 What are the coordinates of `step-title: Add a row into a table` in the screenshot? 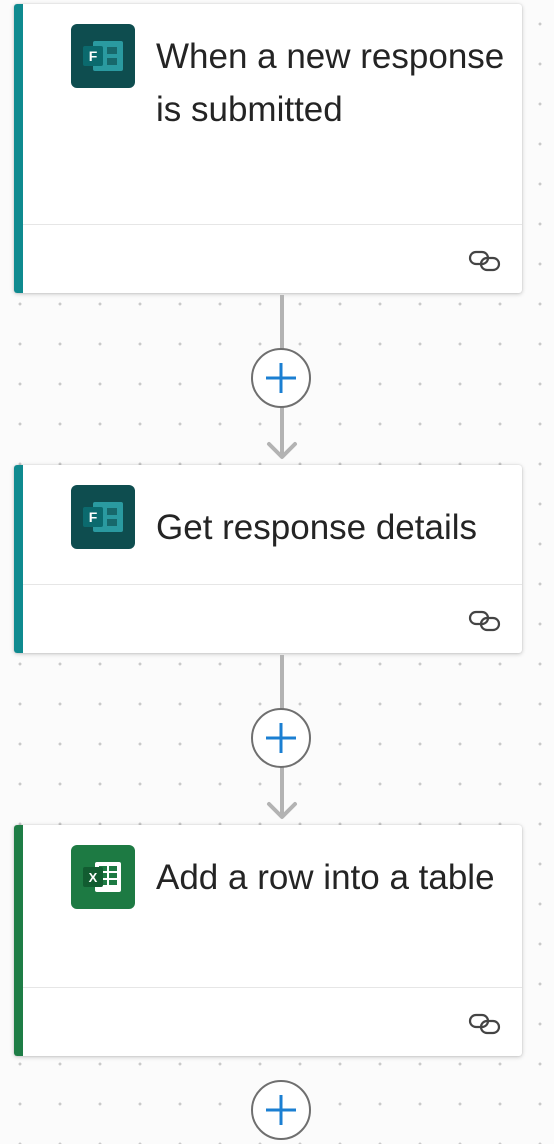 It's located at (325, 877).